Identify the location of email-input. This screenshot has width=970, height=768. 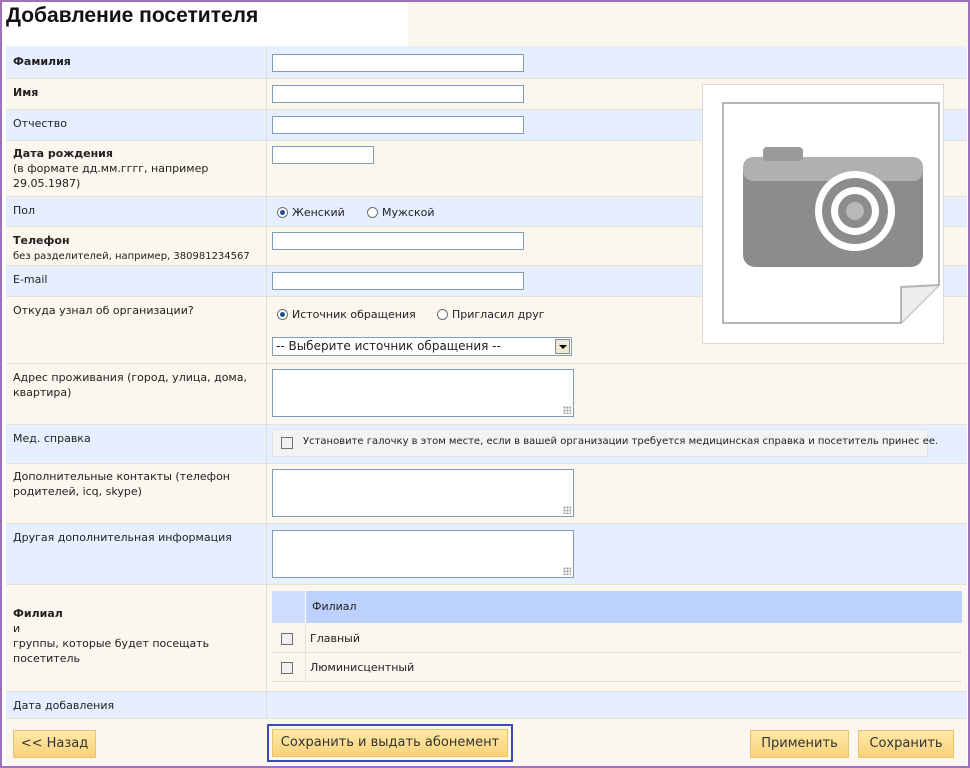
(398, 281).